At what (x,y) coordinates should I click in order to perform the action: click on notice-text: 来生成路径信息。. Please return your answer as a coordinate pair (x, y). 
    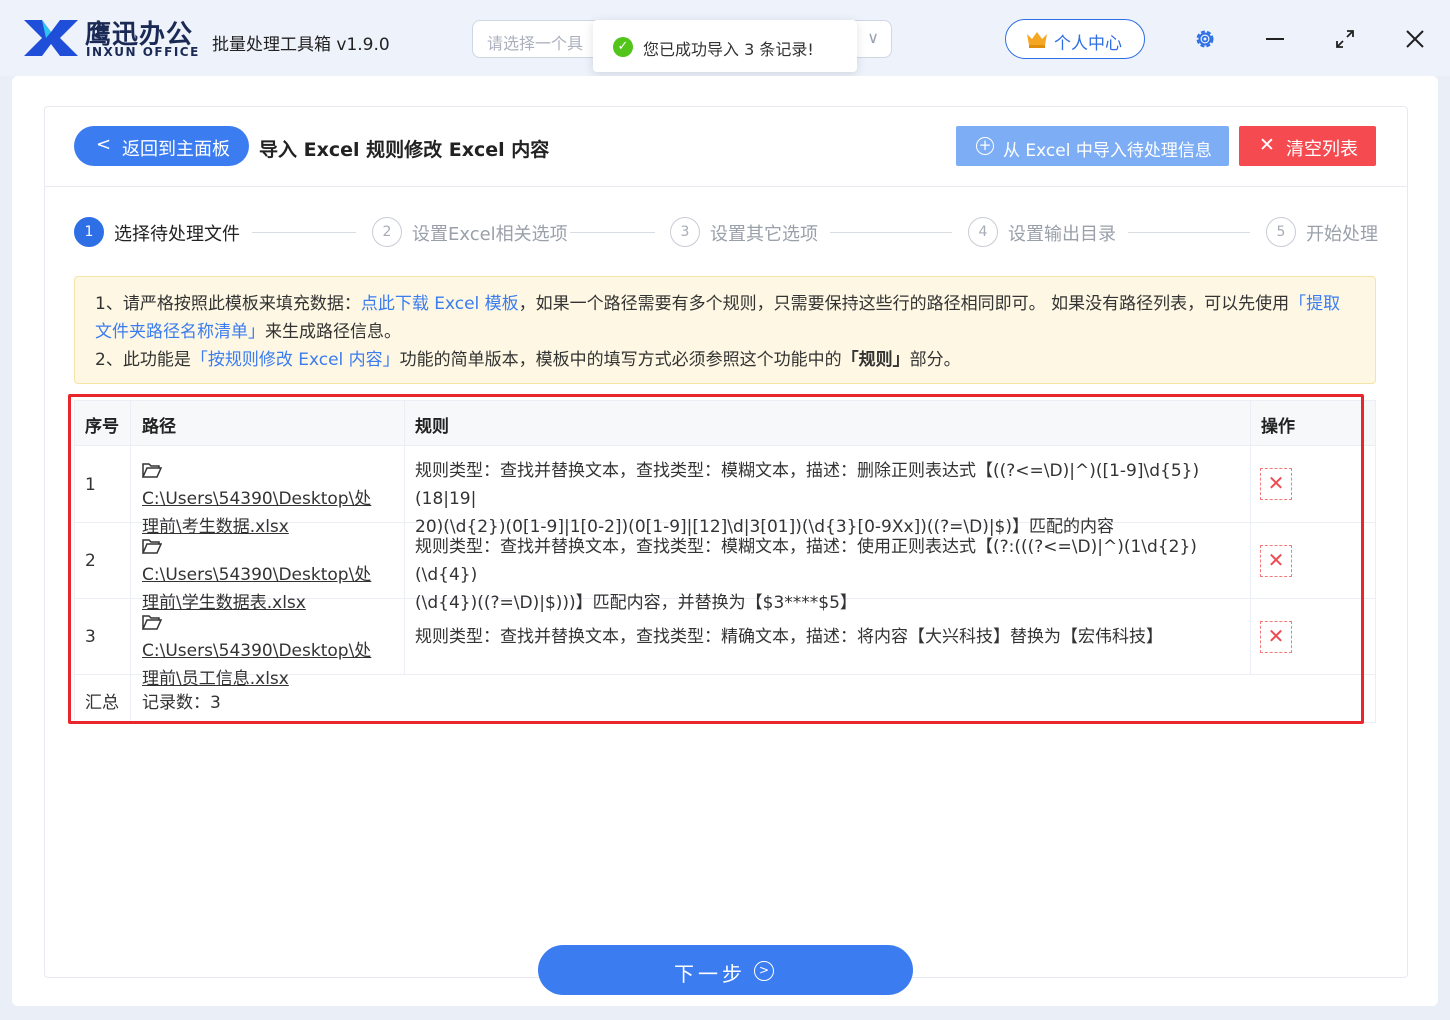
    Looking at the image, I should click on (333, 332).